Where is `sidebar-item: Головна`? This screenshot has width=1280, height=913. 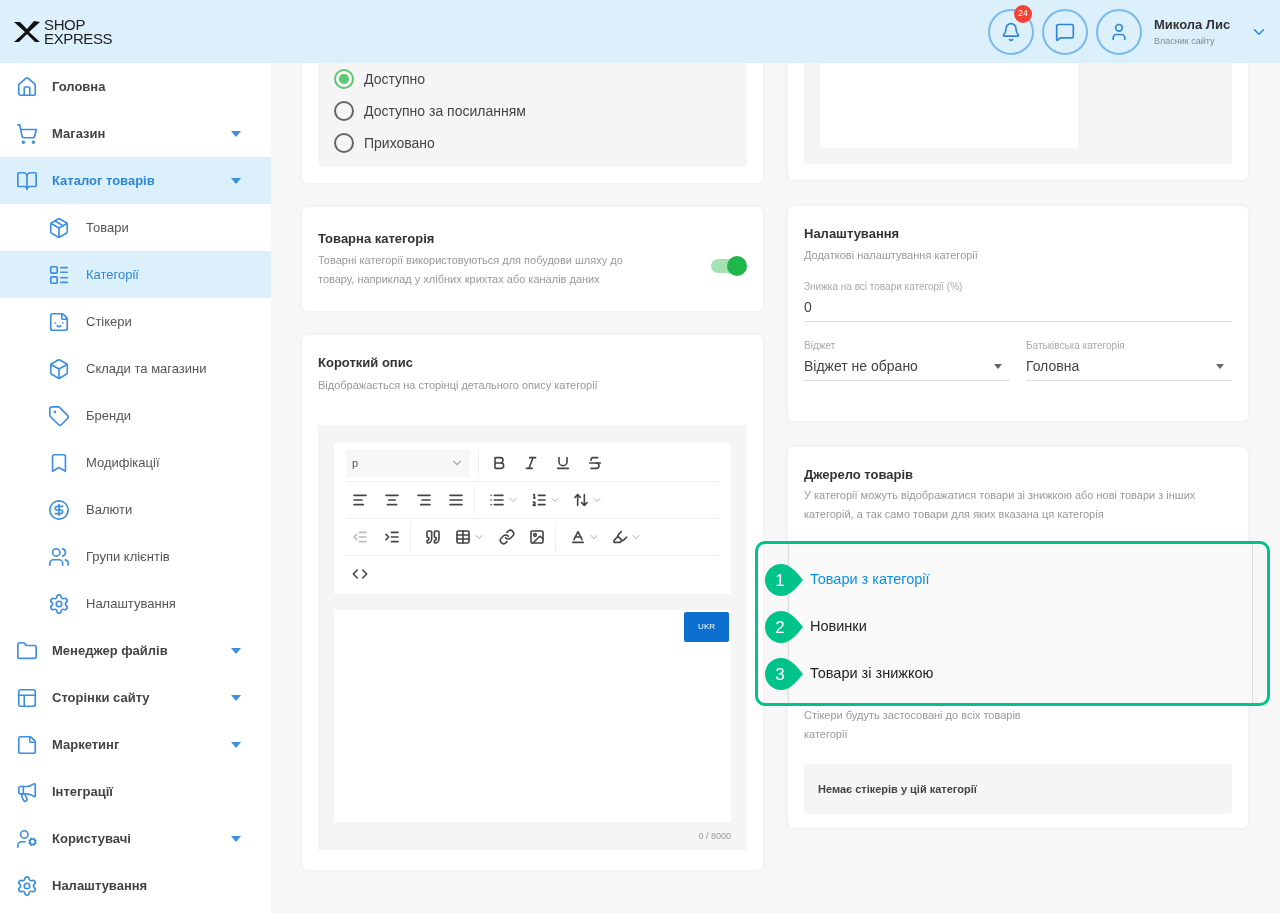 sidebar-item: Головна is located at coordinates (135, 86).